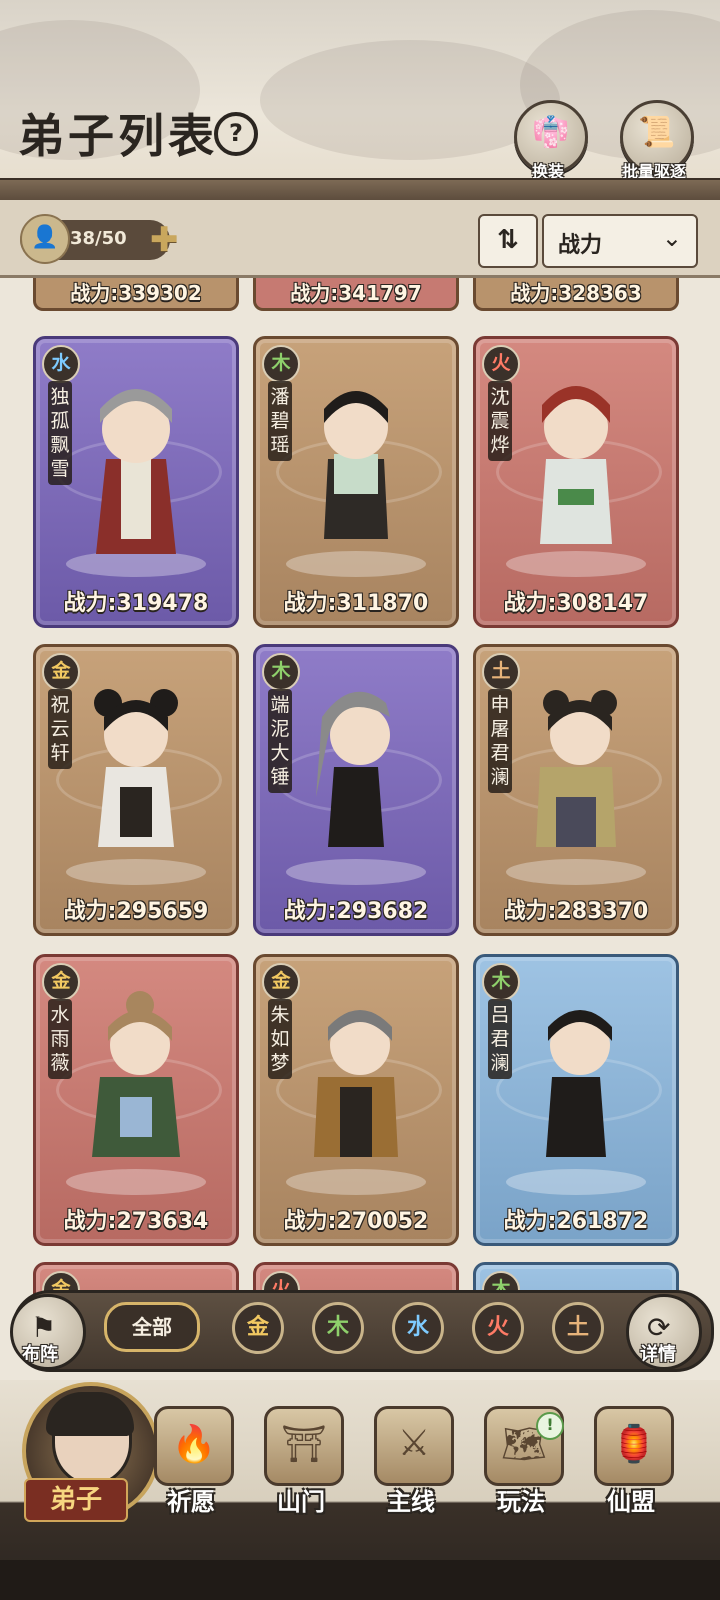 The height and width of the screenshot is (1600, 720). I want to click on disciple-card: 木 端泥大锤 战力:293682, so click(356, 790).